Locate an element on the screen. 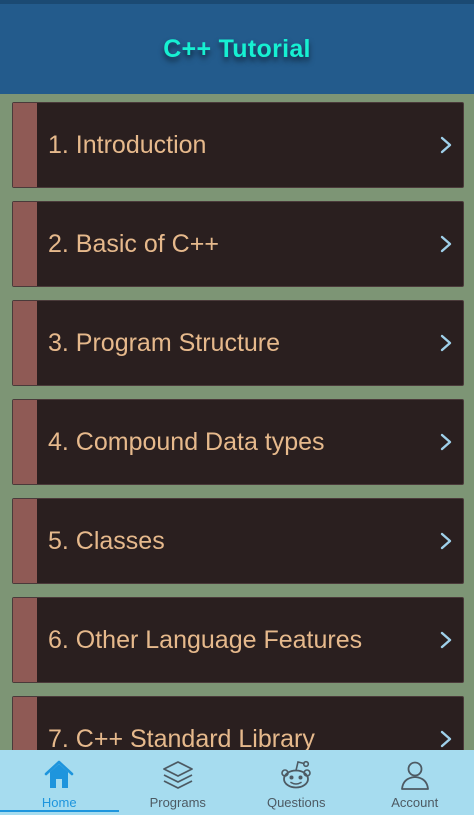 The height and width of the screenshot is (815, 474). bottom-navigation: Home Programs Questions Account is located at coordinates (237, 782).